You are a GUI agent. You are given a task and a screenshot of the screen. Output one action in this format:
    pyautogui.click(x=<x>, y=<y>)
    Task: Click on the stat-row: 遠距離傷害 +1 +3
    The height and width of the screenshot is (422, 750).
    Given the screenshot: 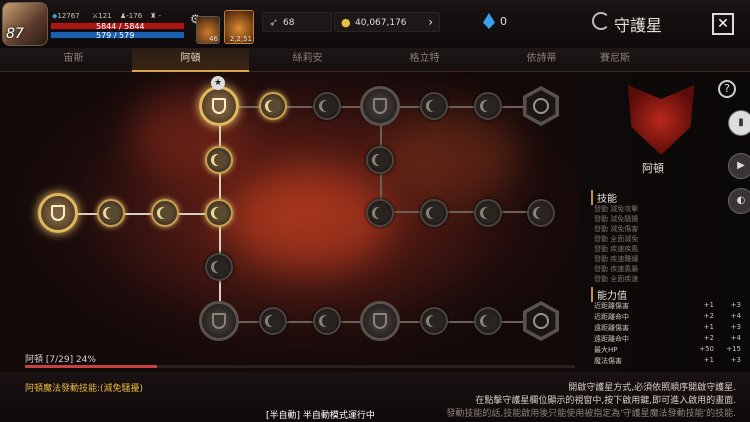 What is the action you would take?
    pyautogui.click(x=667, y=327)
    